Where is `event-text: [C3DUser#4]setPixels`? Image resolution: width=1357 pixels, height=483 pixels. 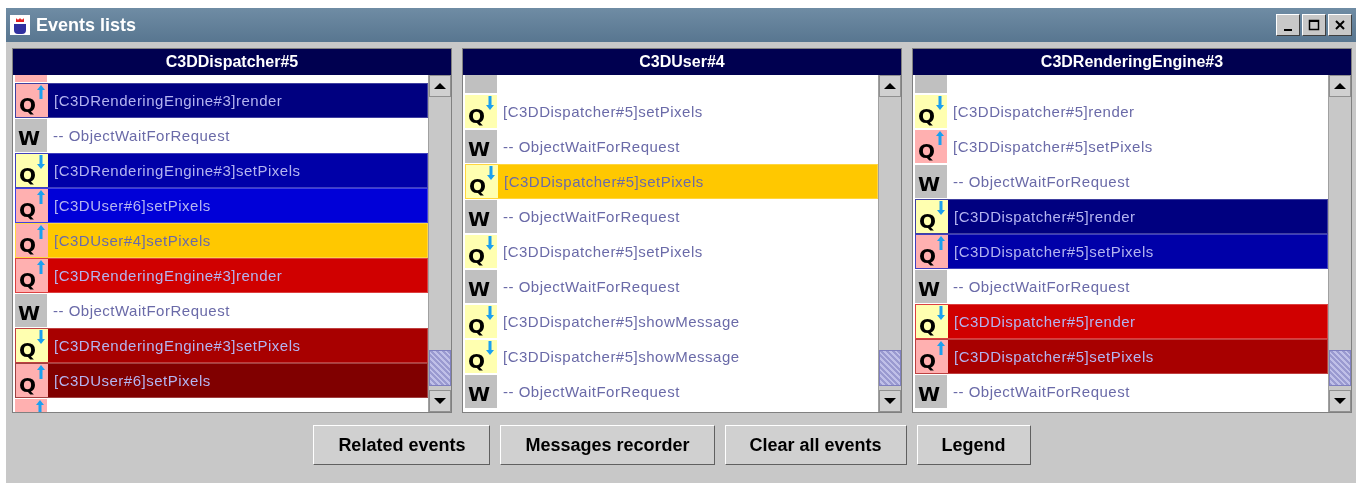
event-text: [C3DUser#4]setPixels is located at coordinates (132, 240).